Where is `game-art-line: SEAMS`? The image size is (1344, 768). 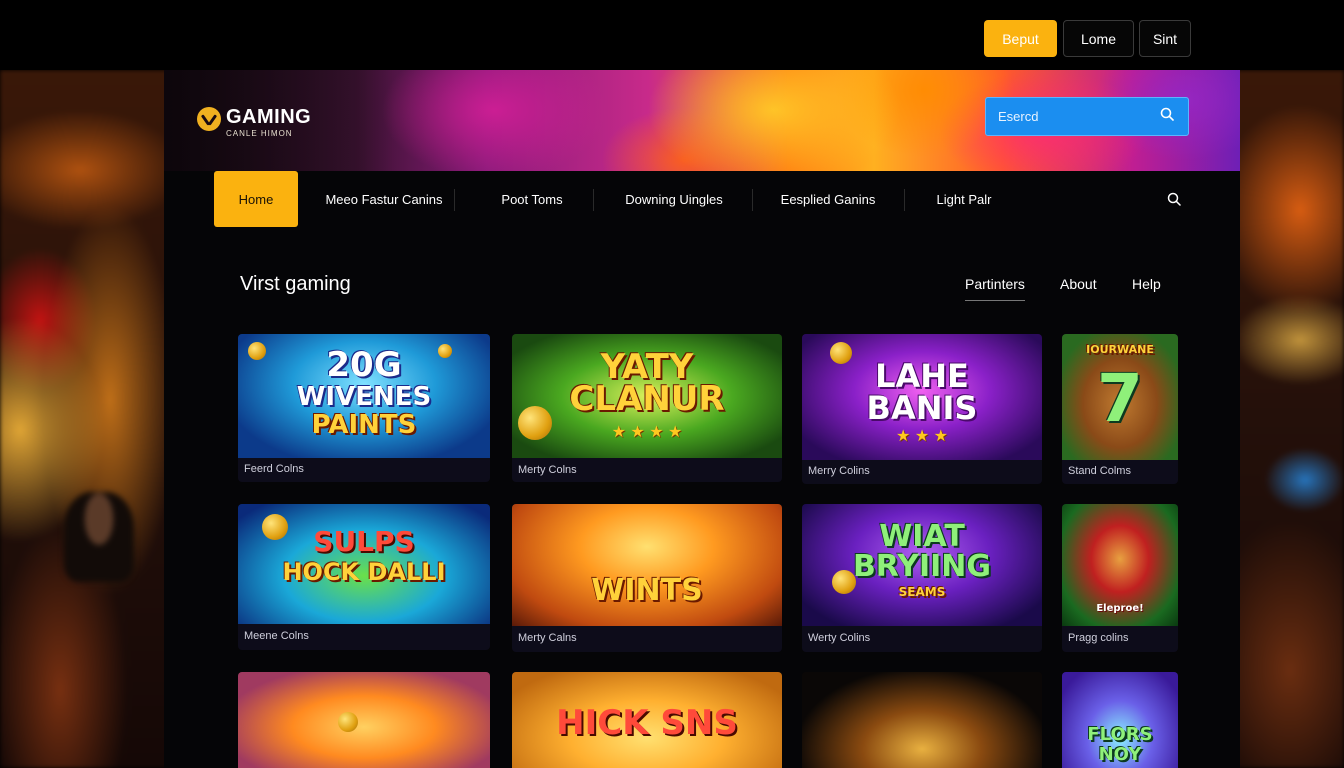
game-art-line: SEAMS is located at coordinates (922, 592).